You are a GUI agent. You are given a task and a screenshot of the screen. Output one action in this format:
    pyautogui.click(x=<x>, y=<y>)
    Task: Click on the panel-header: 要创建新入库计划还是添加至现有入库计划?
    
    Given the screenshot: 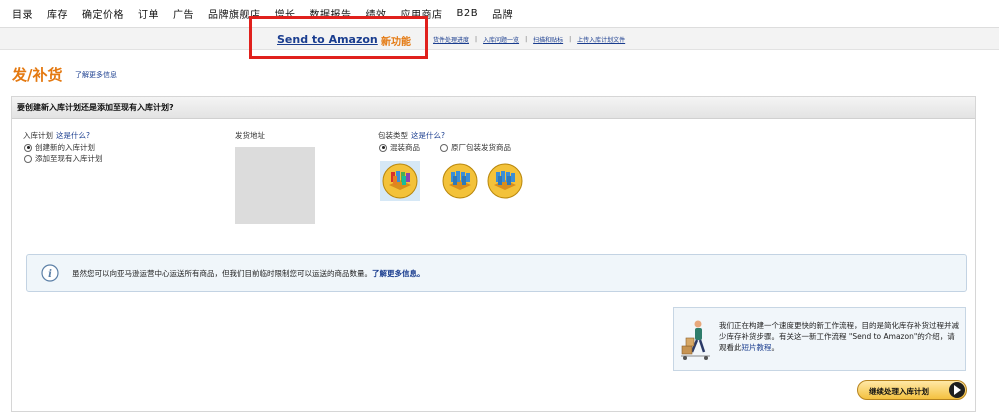 What is the action you would take?
    pyautogui.click(x=493, y=108)
    